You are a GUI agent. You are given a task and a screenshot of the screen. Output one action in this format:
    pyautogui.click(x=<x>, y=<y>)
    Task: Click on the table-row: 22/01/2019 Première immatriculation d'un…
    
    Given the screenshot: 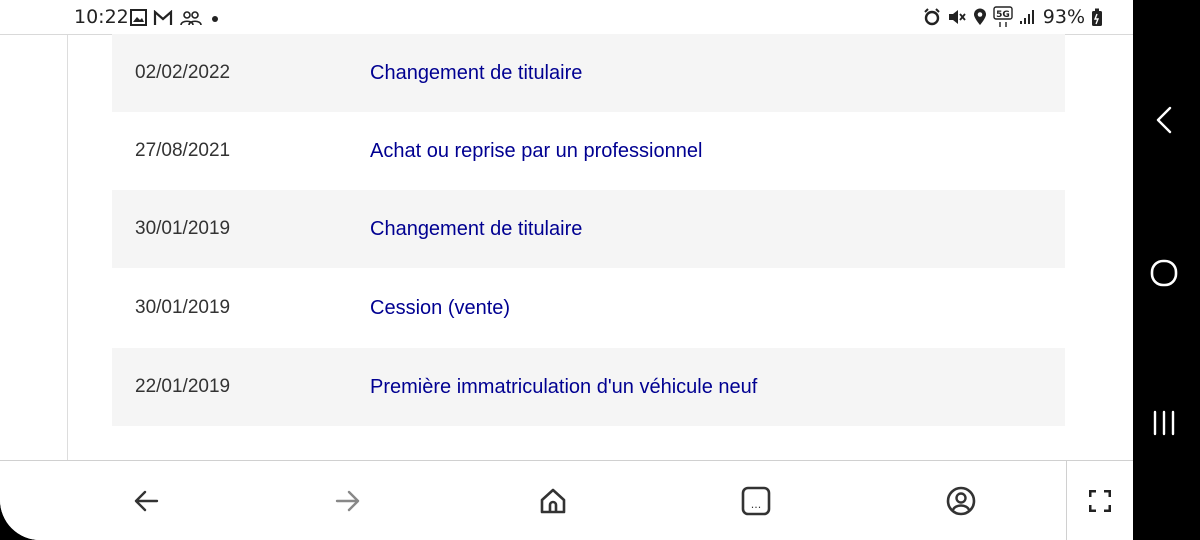 What is the action you would take?
    pyautogui.click(x=588, y=387)
    